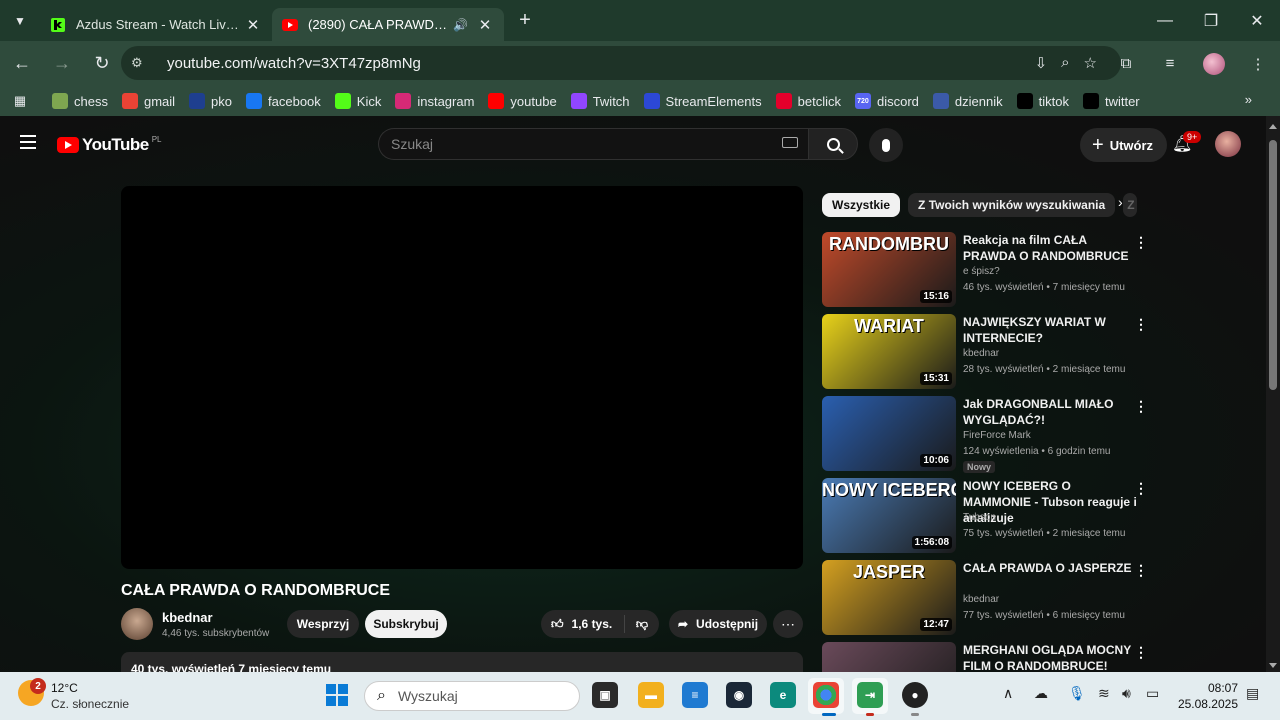 The width and height of the screenshot is (1280, 720). Describe the element at coordinates (702, 101) in the screenshot. I see `bookmark-streamelements: StreamElements` at that location.